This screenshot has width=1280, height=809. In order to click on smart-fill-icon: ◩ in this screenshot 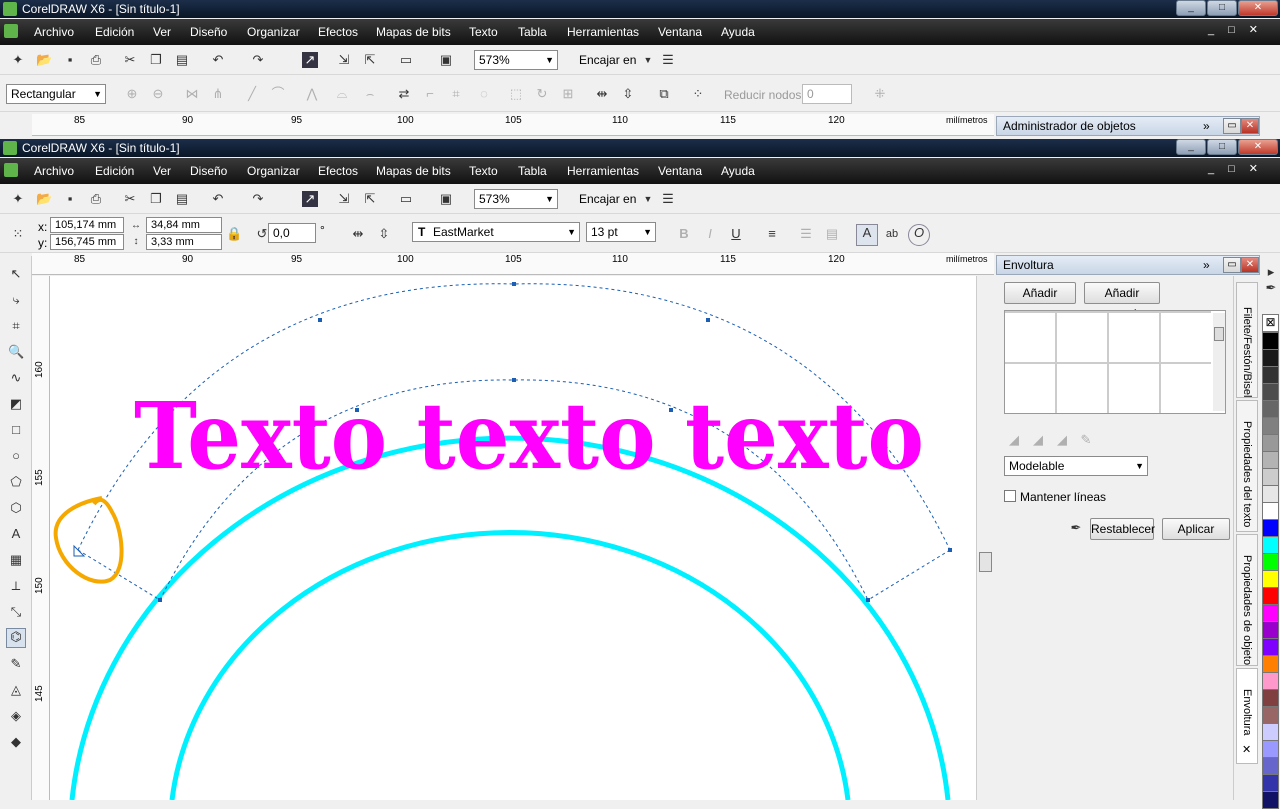, I will do `click(16, 404)`.